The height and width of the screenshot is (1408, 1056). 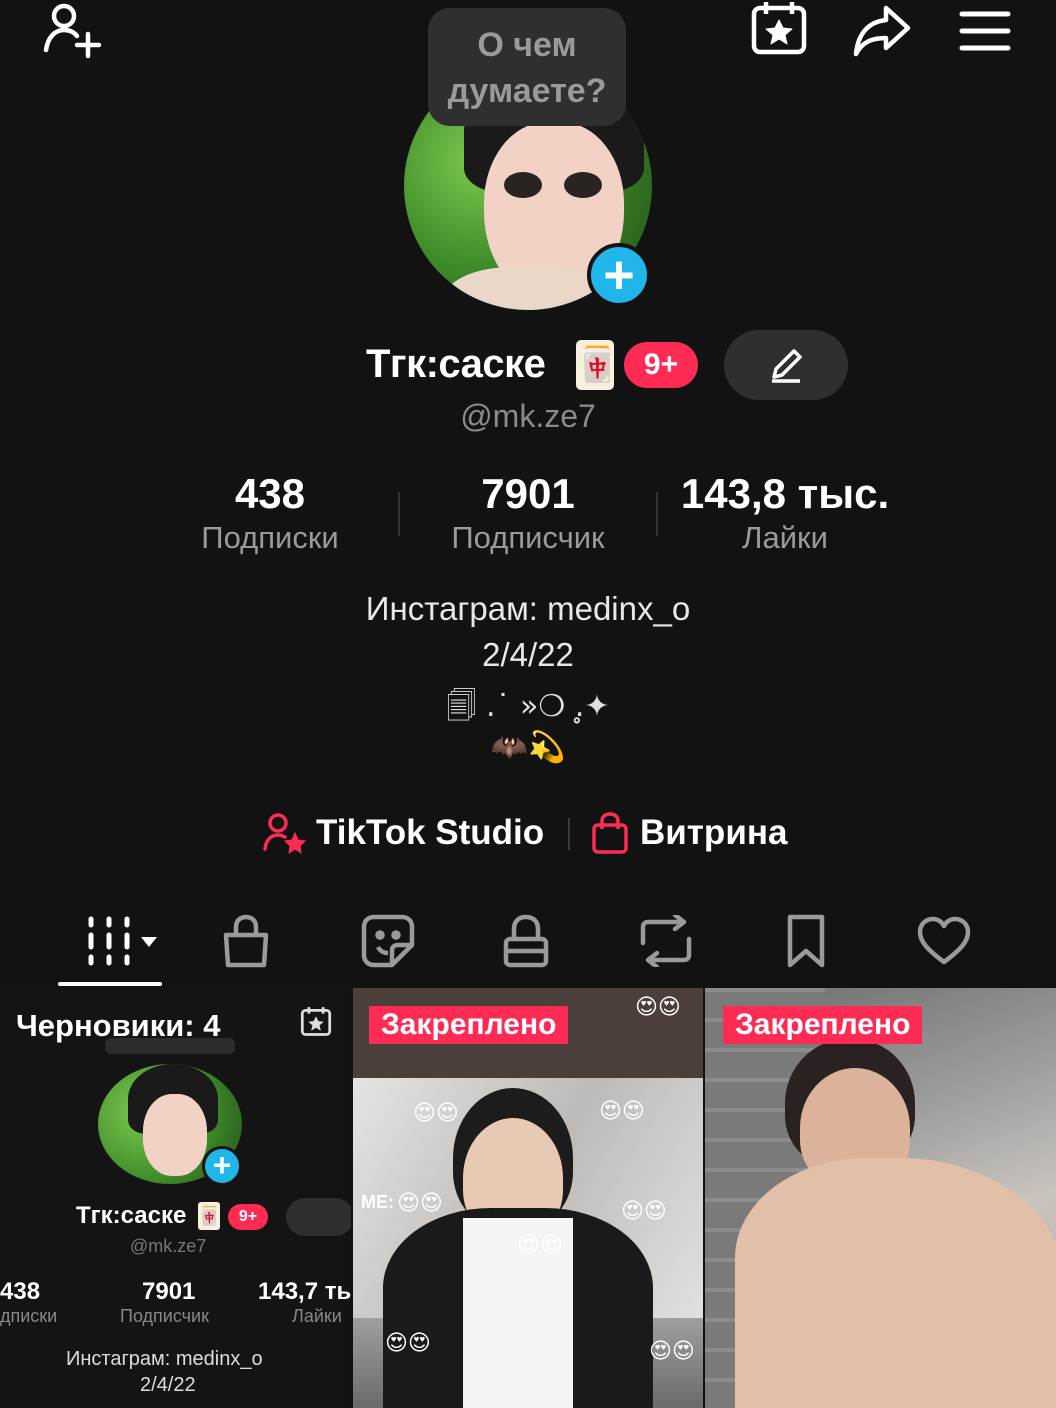 I want to click on tab-reposts, so click(x=666, y=941).